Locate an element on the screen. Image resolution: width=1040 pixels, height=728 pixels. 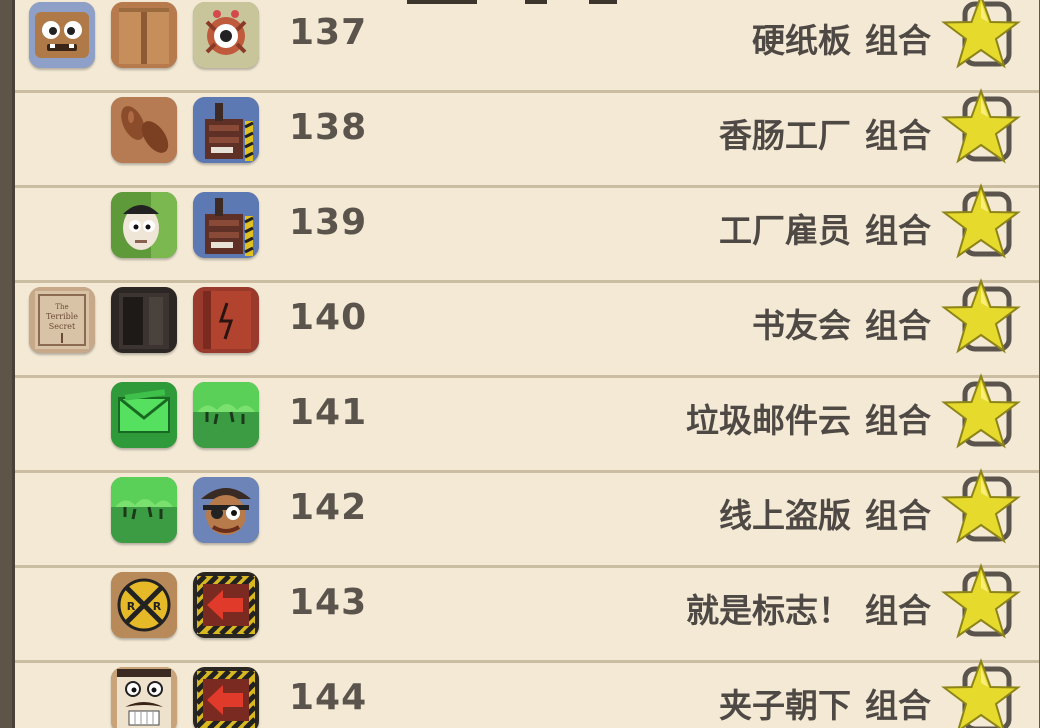
svg-text: Terrible is located at coordinates (62, 316).